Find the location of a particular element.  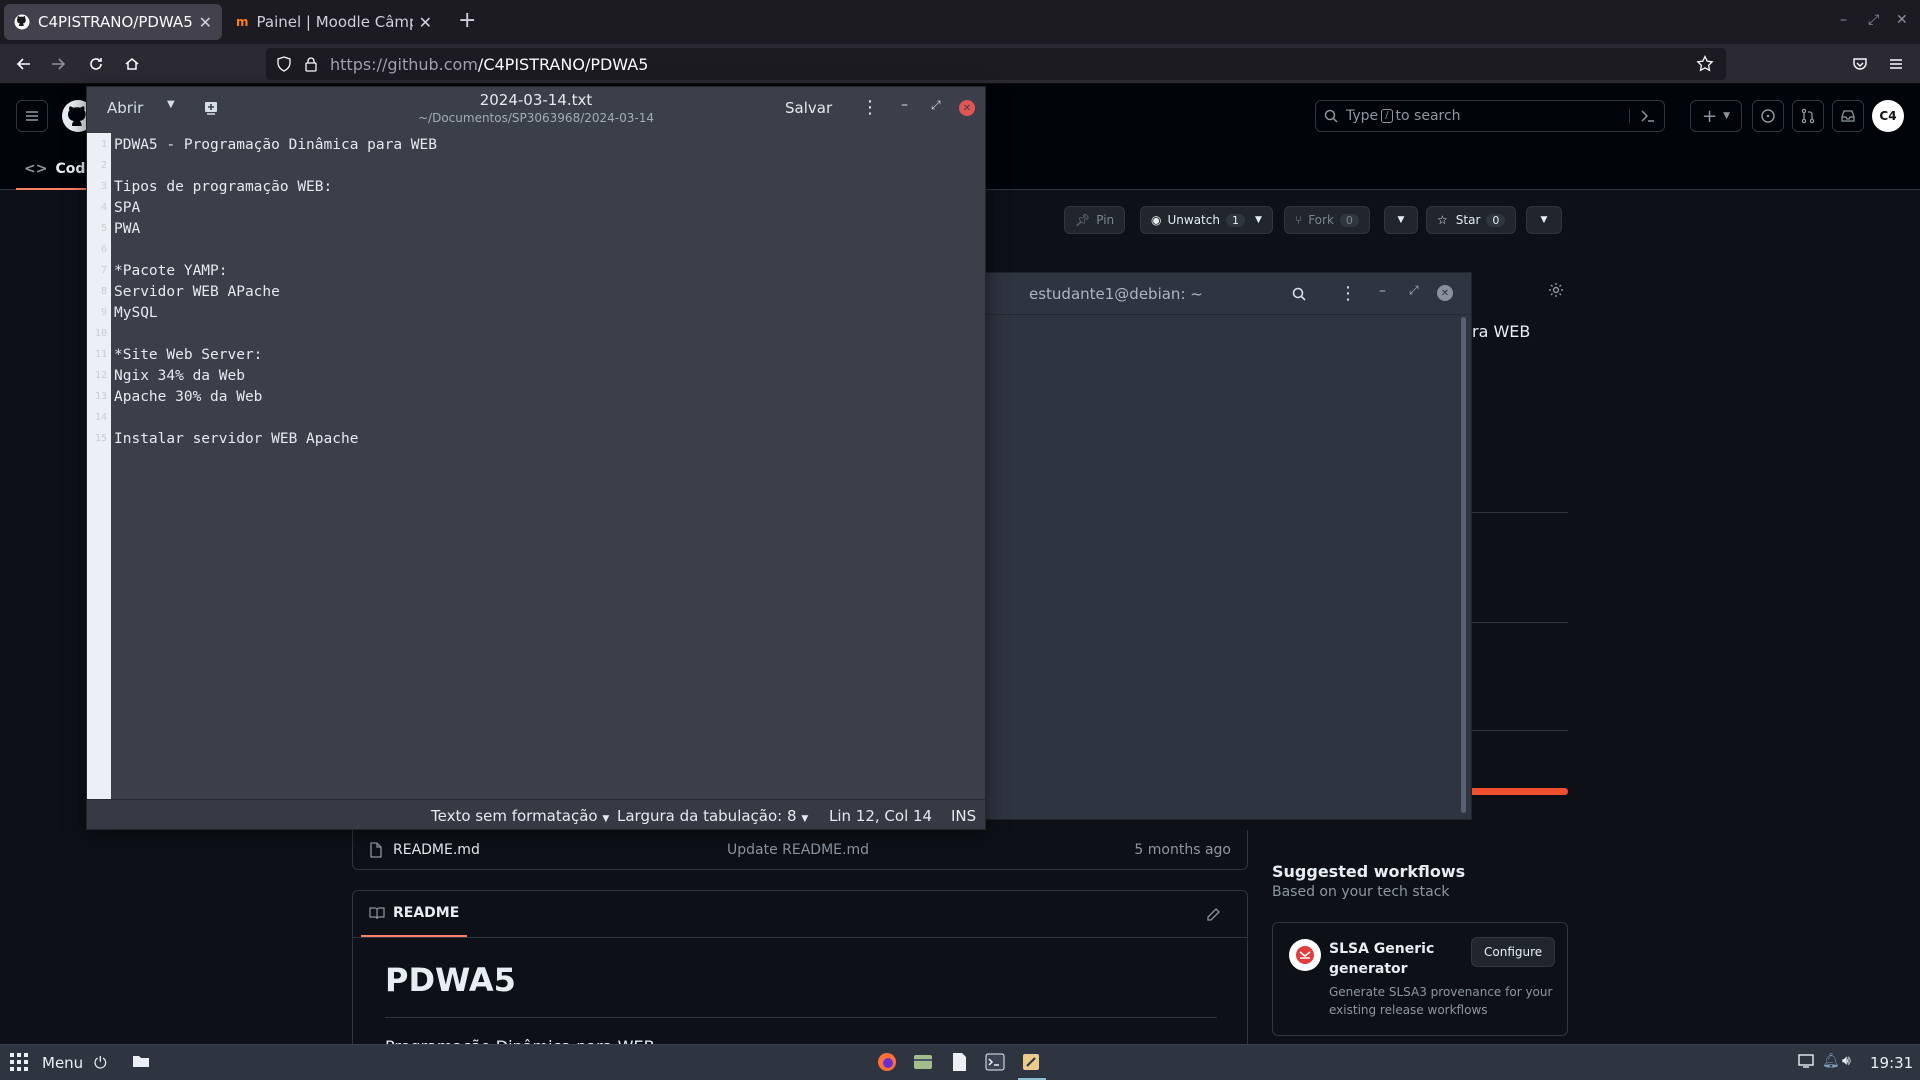

new-tab-button: + is located at coordinates (467, 20).